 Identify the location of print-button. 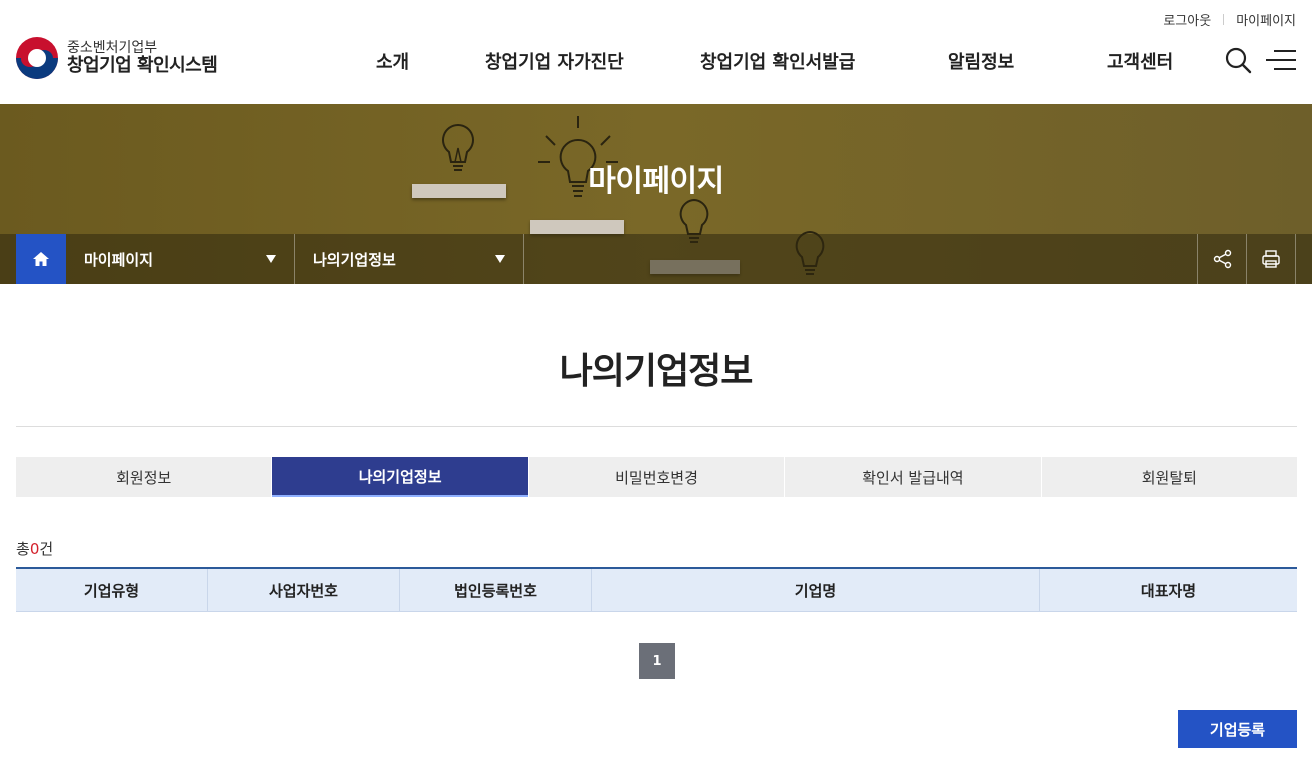
(1271, 259).